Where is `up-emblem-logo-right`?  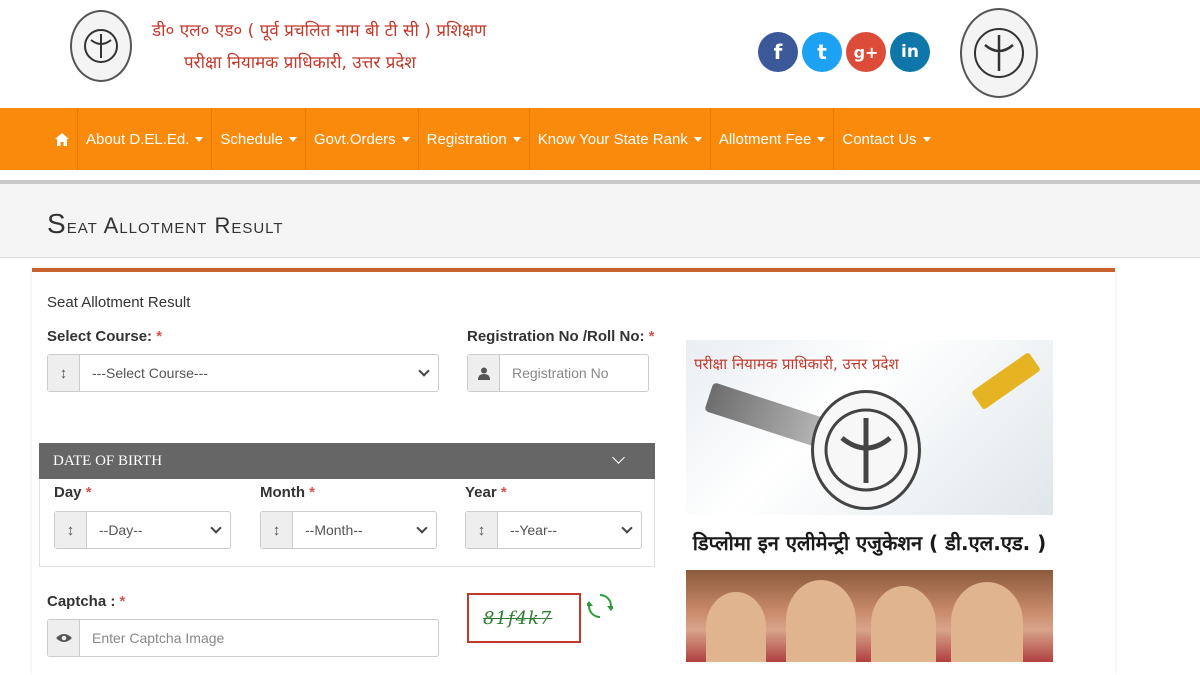 up-emblem-logo-right is located at coordinates (999, 53).